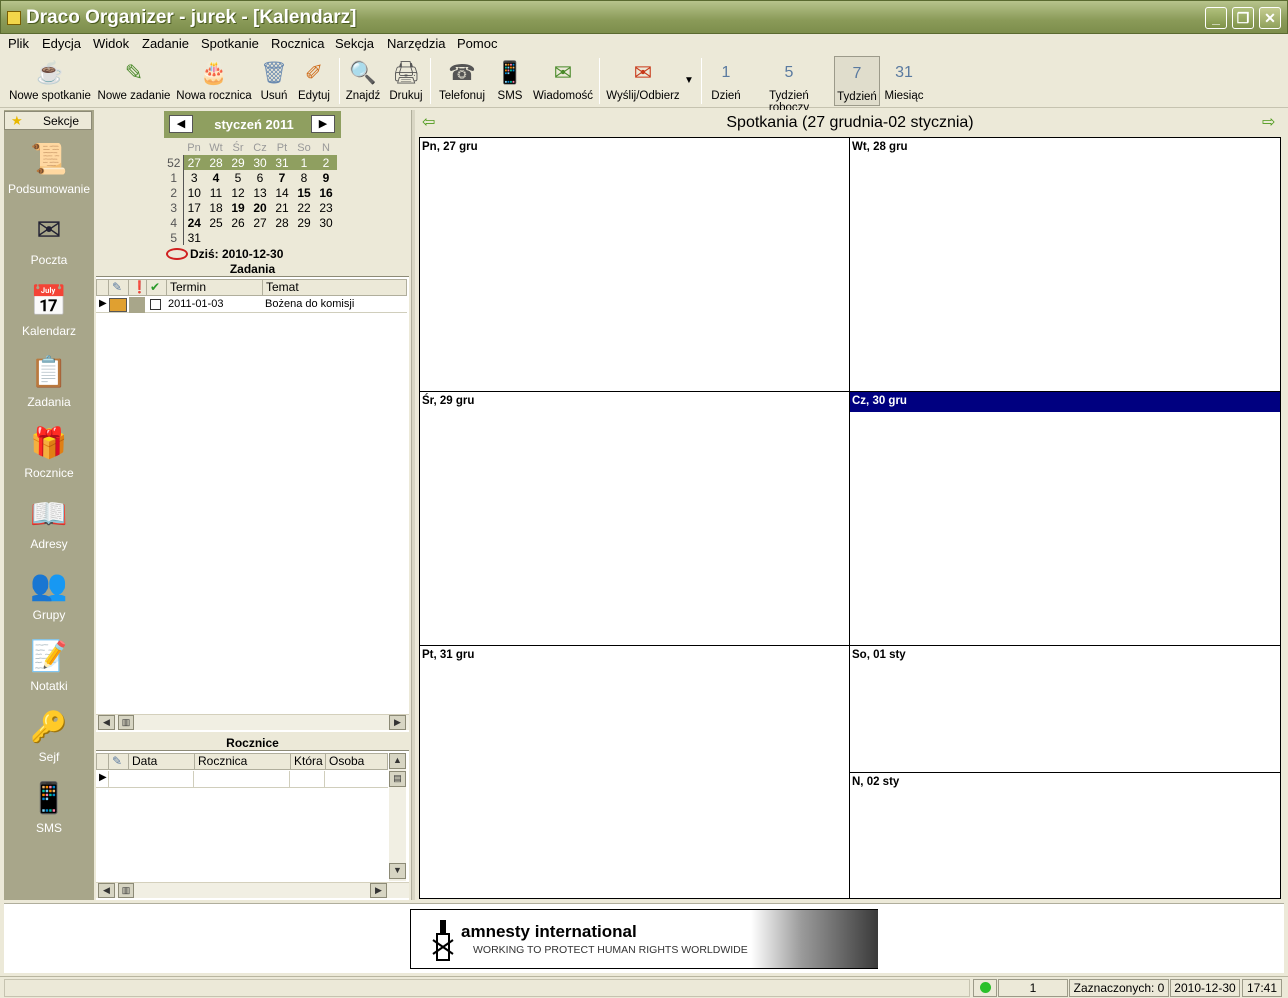 This screenshot has height=998, width=1288. Describe the element at coordinates (49, 242) in the screenshot. I see `section-poczta: ✉ Poczta` at that location.